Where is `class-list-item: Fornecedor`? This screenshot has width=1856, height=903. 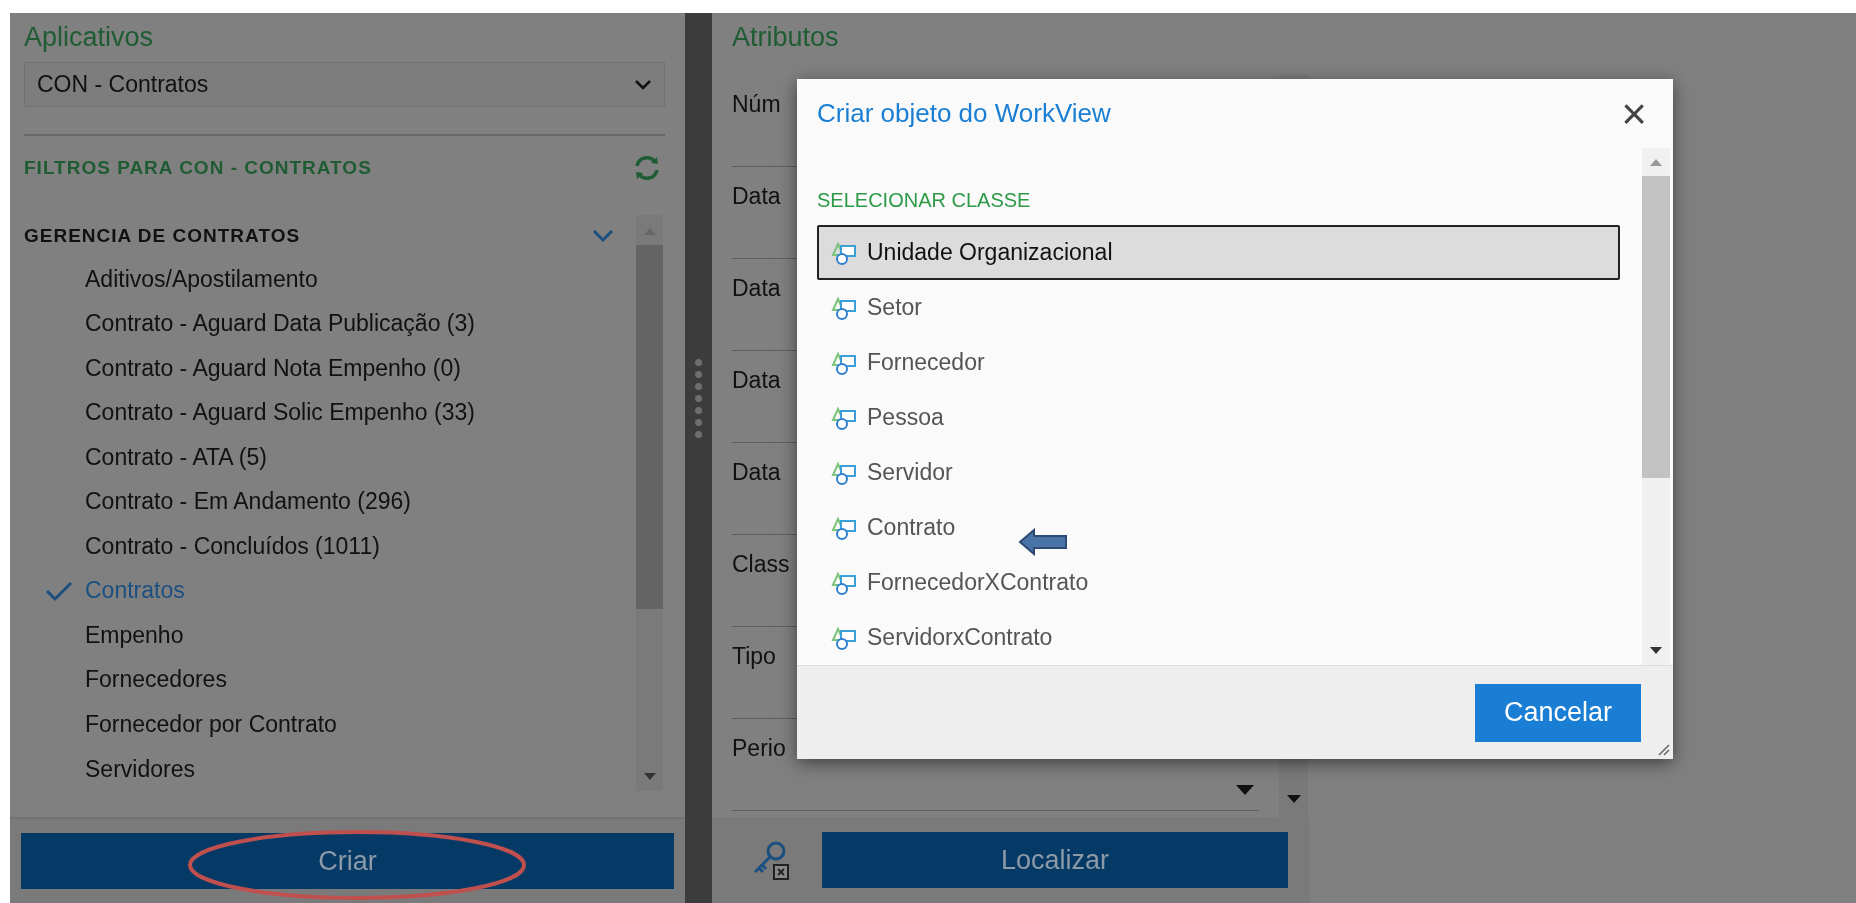
class-list-item: Fornecedor is located at coordinates (1218, 362).